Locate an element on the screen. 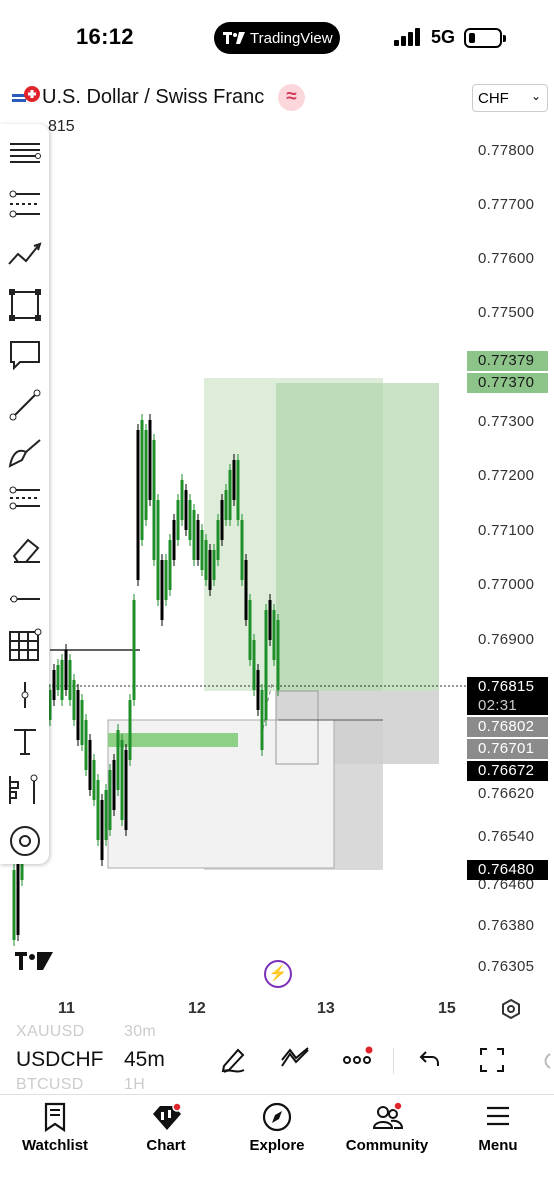 This screenshot has width=554, height=1200. price-axis-label: 0.77600 is located at coordinates (506, 258).